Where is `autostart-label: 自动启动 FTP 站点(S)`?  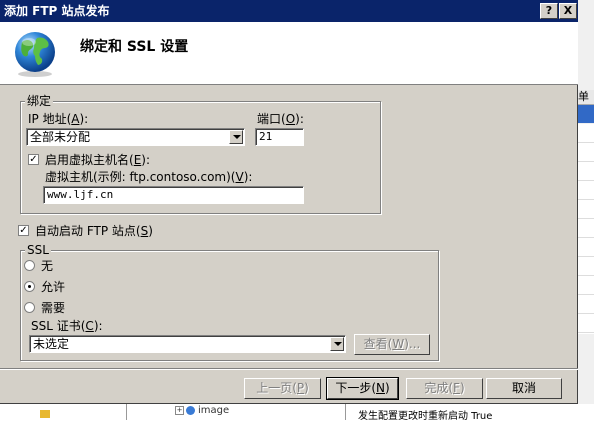 autostart-label: 自动启动 FTP 站点(S) is located at coordinates (94, 231).